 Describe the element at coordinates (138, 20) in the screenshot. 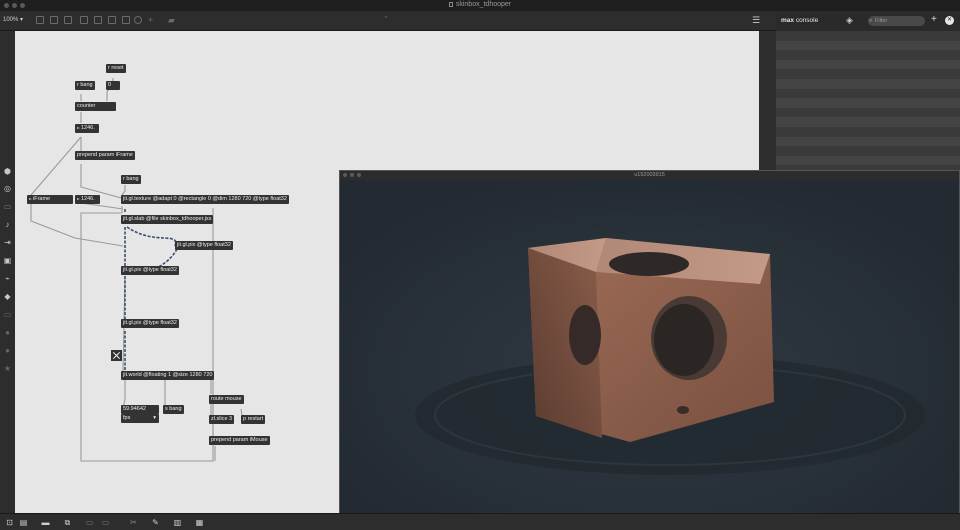

I see `dial-icon` at that location.